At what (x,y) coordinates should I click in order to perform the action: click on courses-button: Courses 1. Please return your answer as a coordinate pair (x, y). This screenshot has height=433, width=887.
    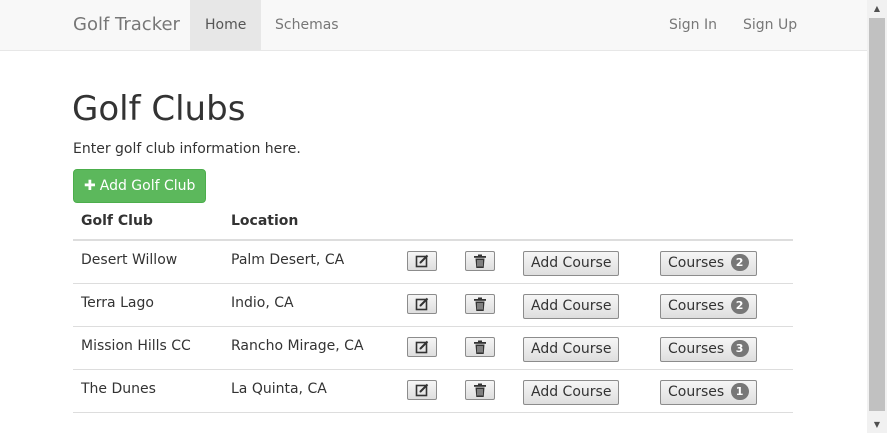
    Looking at the image, I should click on (708, 392).